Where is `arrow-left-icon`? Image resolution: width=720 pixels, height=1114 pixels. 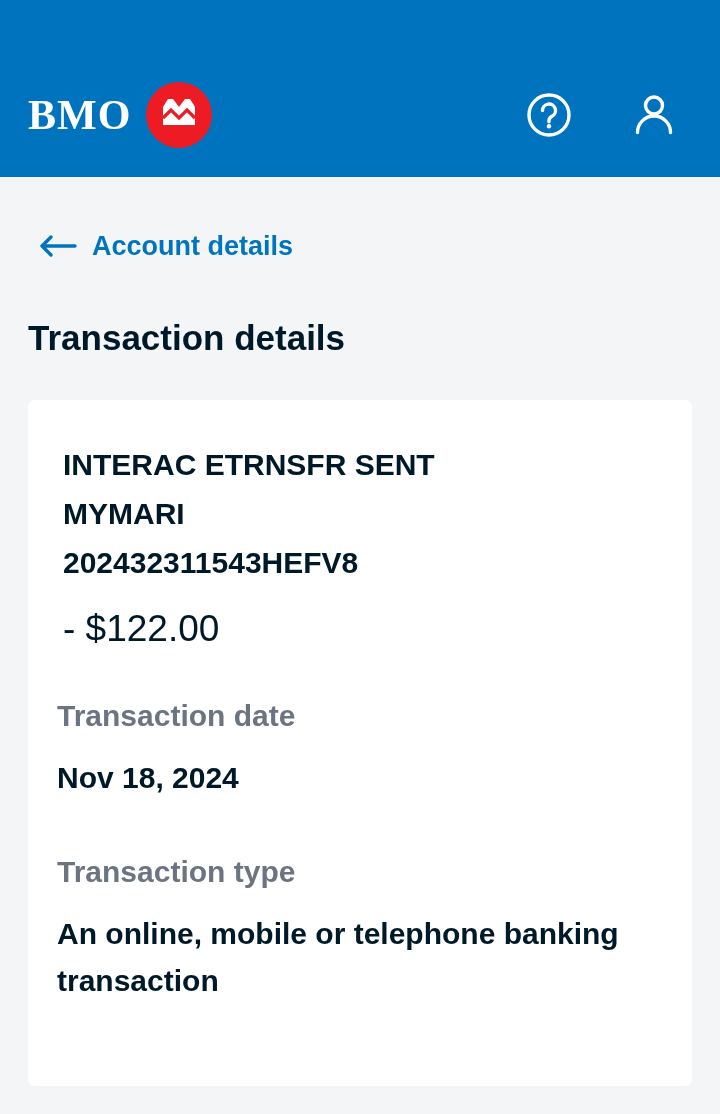 arrow-left-icon is located at coordinates (58, 246).